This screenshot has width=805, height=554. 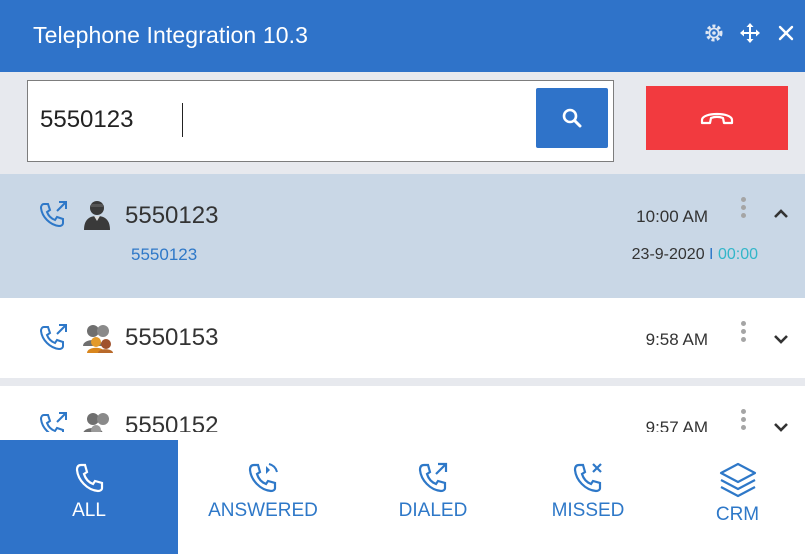 I want to click on title-bar: Telephone Integration 10.3, so click(x=402, y=36).